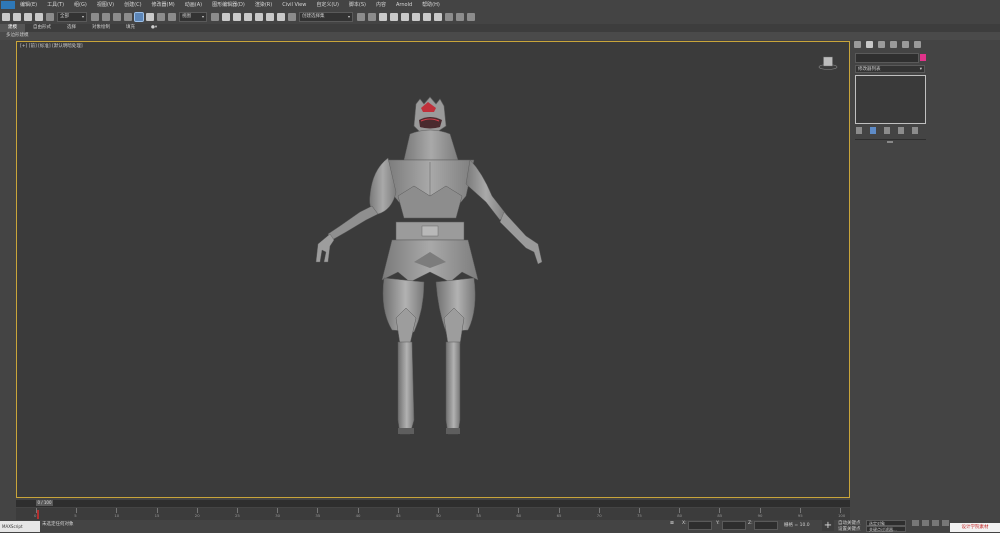 This screenshot has width=1000, height=533. I want to click on add-time-tag-icon: +, so click(828, 525).